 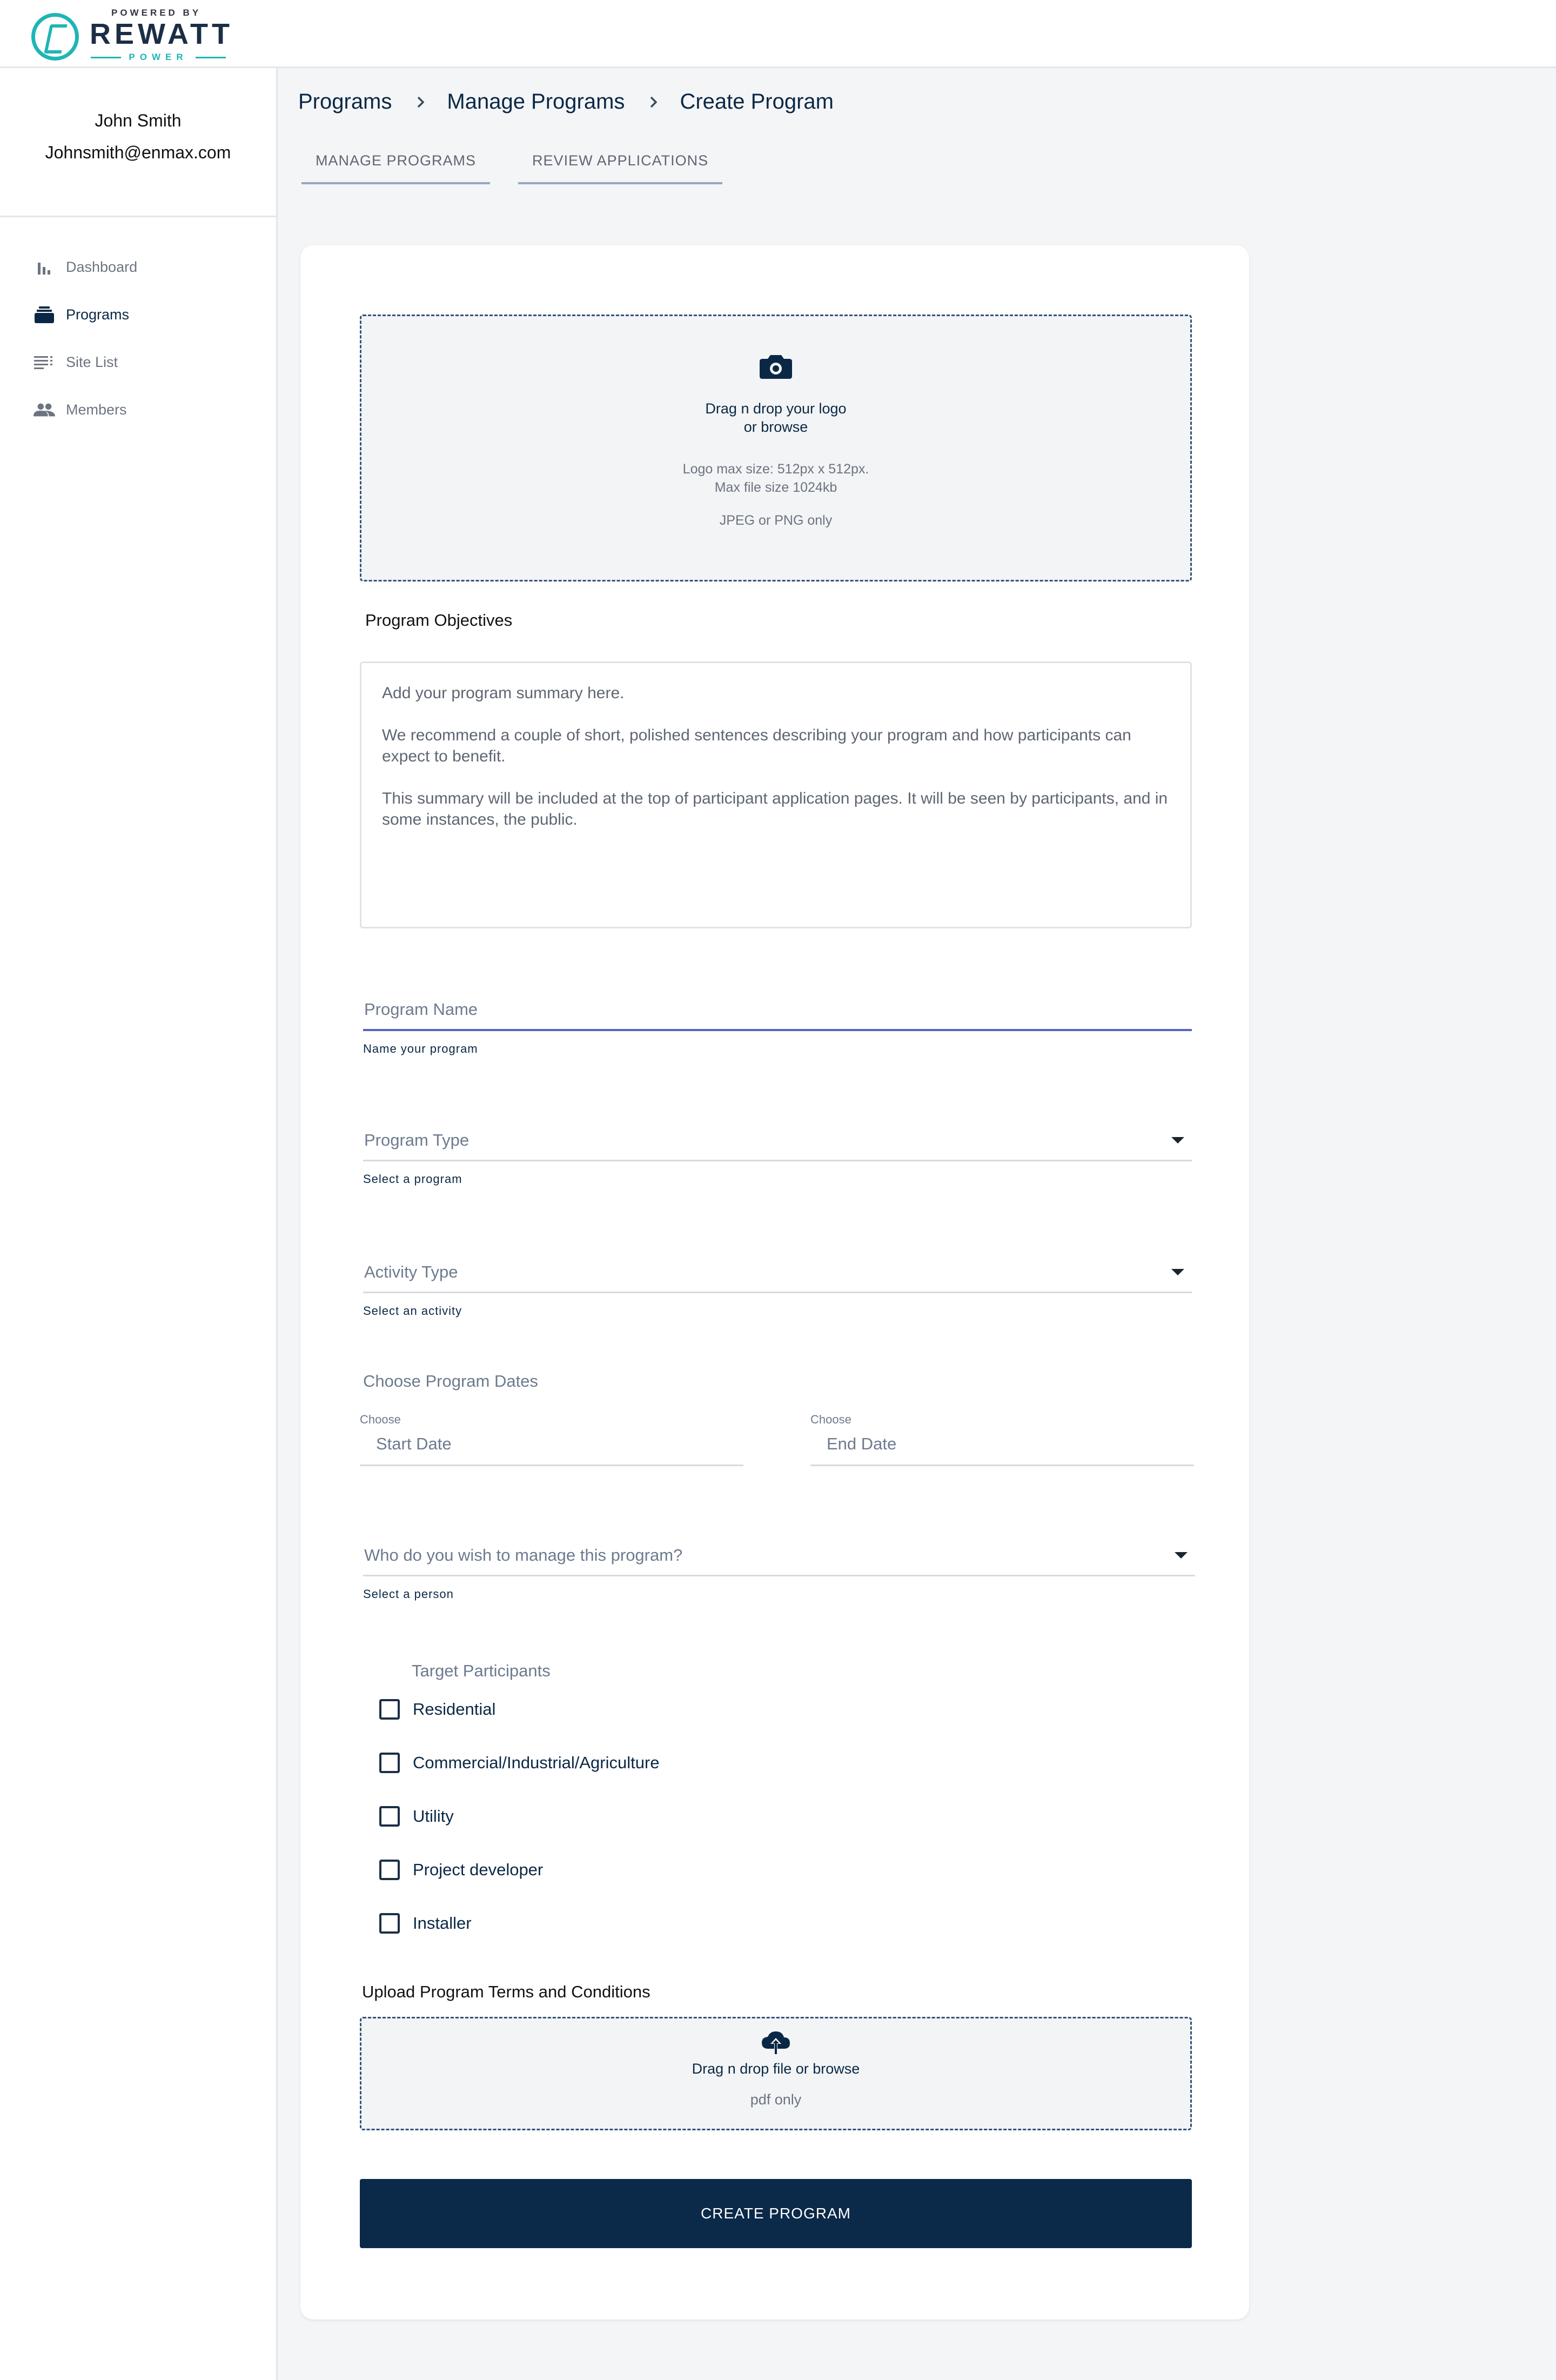 What do you see at coordinates (620, 164) in the screenshot?
I see `tab-review-applications: REVIEW APPLICATIONS` at bounding box center [620, 164].